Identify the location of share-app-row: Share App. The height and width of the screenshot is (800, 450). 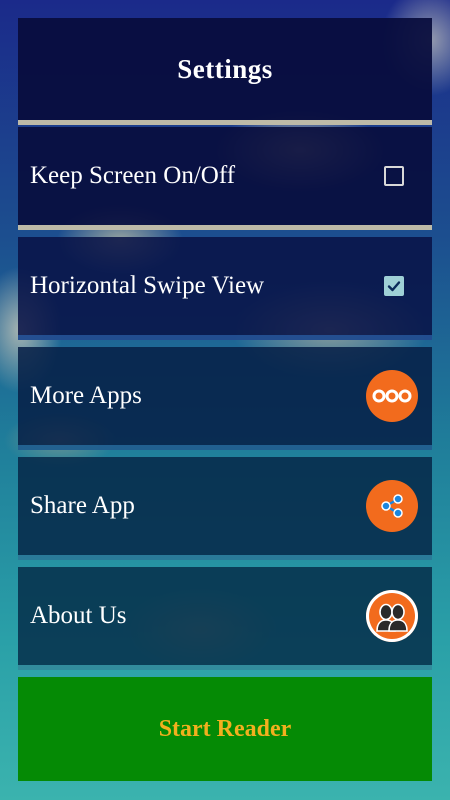
(225, 508).